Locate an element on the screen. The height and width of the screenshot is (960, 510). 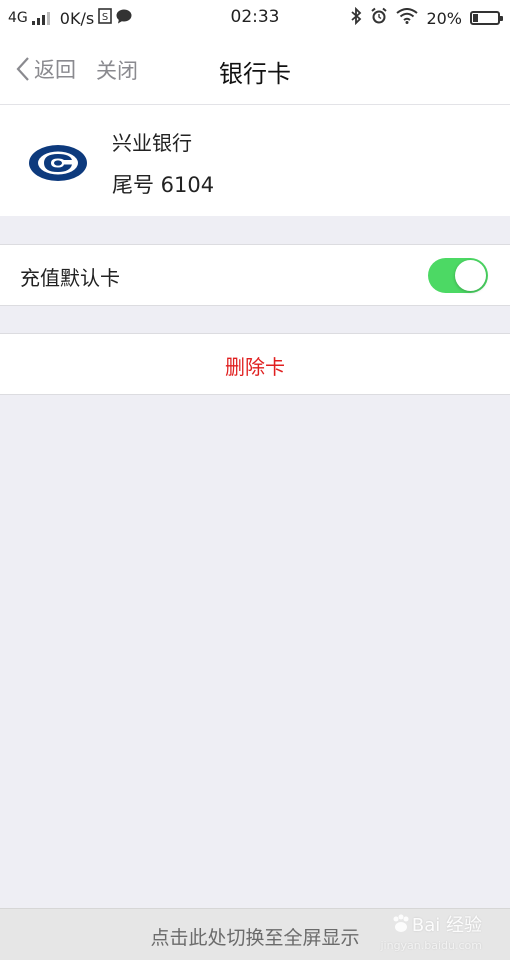
bluetooth-icon is located at coordinates (356, 17).